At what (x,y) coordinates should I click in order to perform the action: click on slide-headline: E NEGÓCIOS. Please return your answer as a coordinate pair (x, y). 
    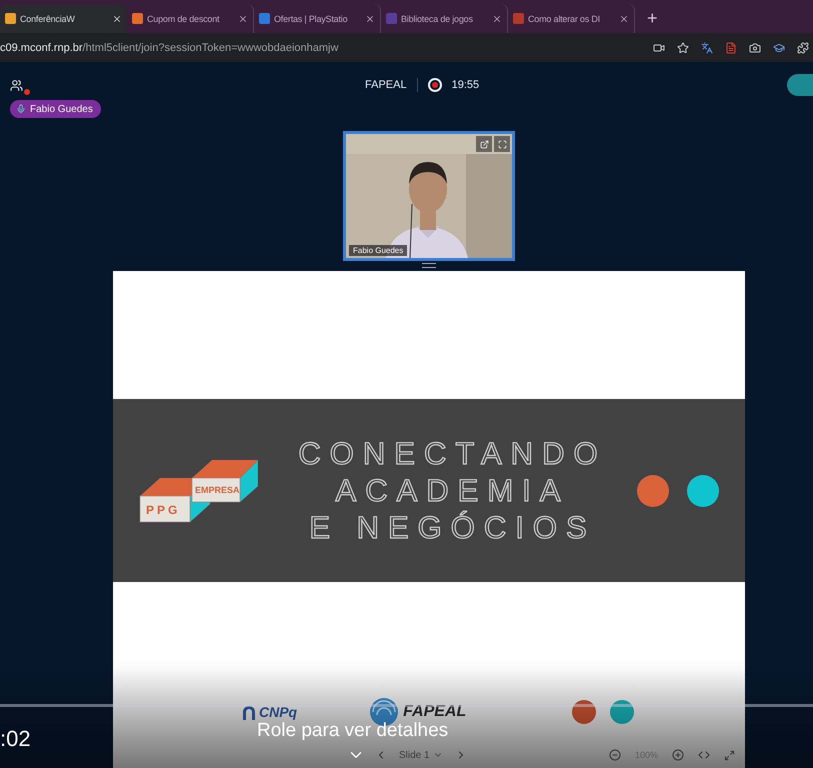
    Looking at the image, I should click on (452, 527).